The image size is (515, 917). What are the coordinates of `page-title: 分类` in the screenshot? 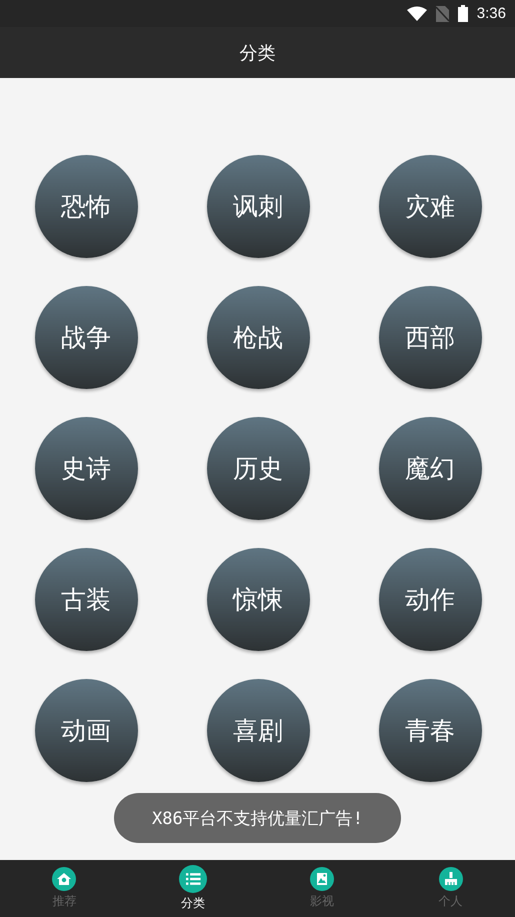 It's located at (258, 53).